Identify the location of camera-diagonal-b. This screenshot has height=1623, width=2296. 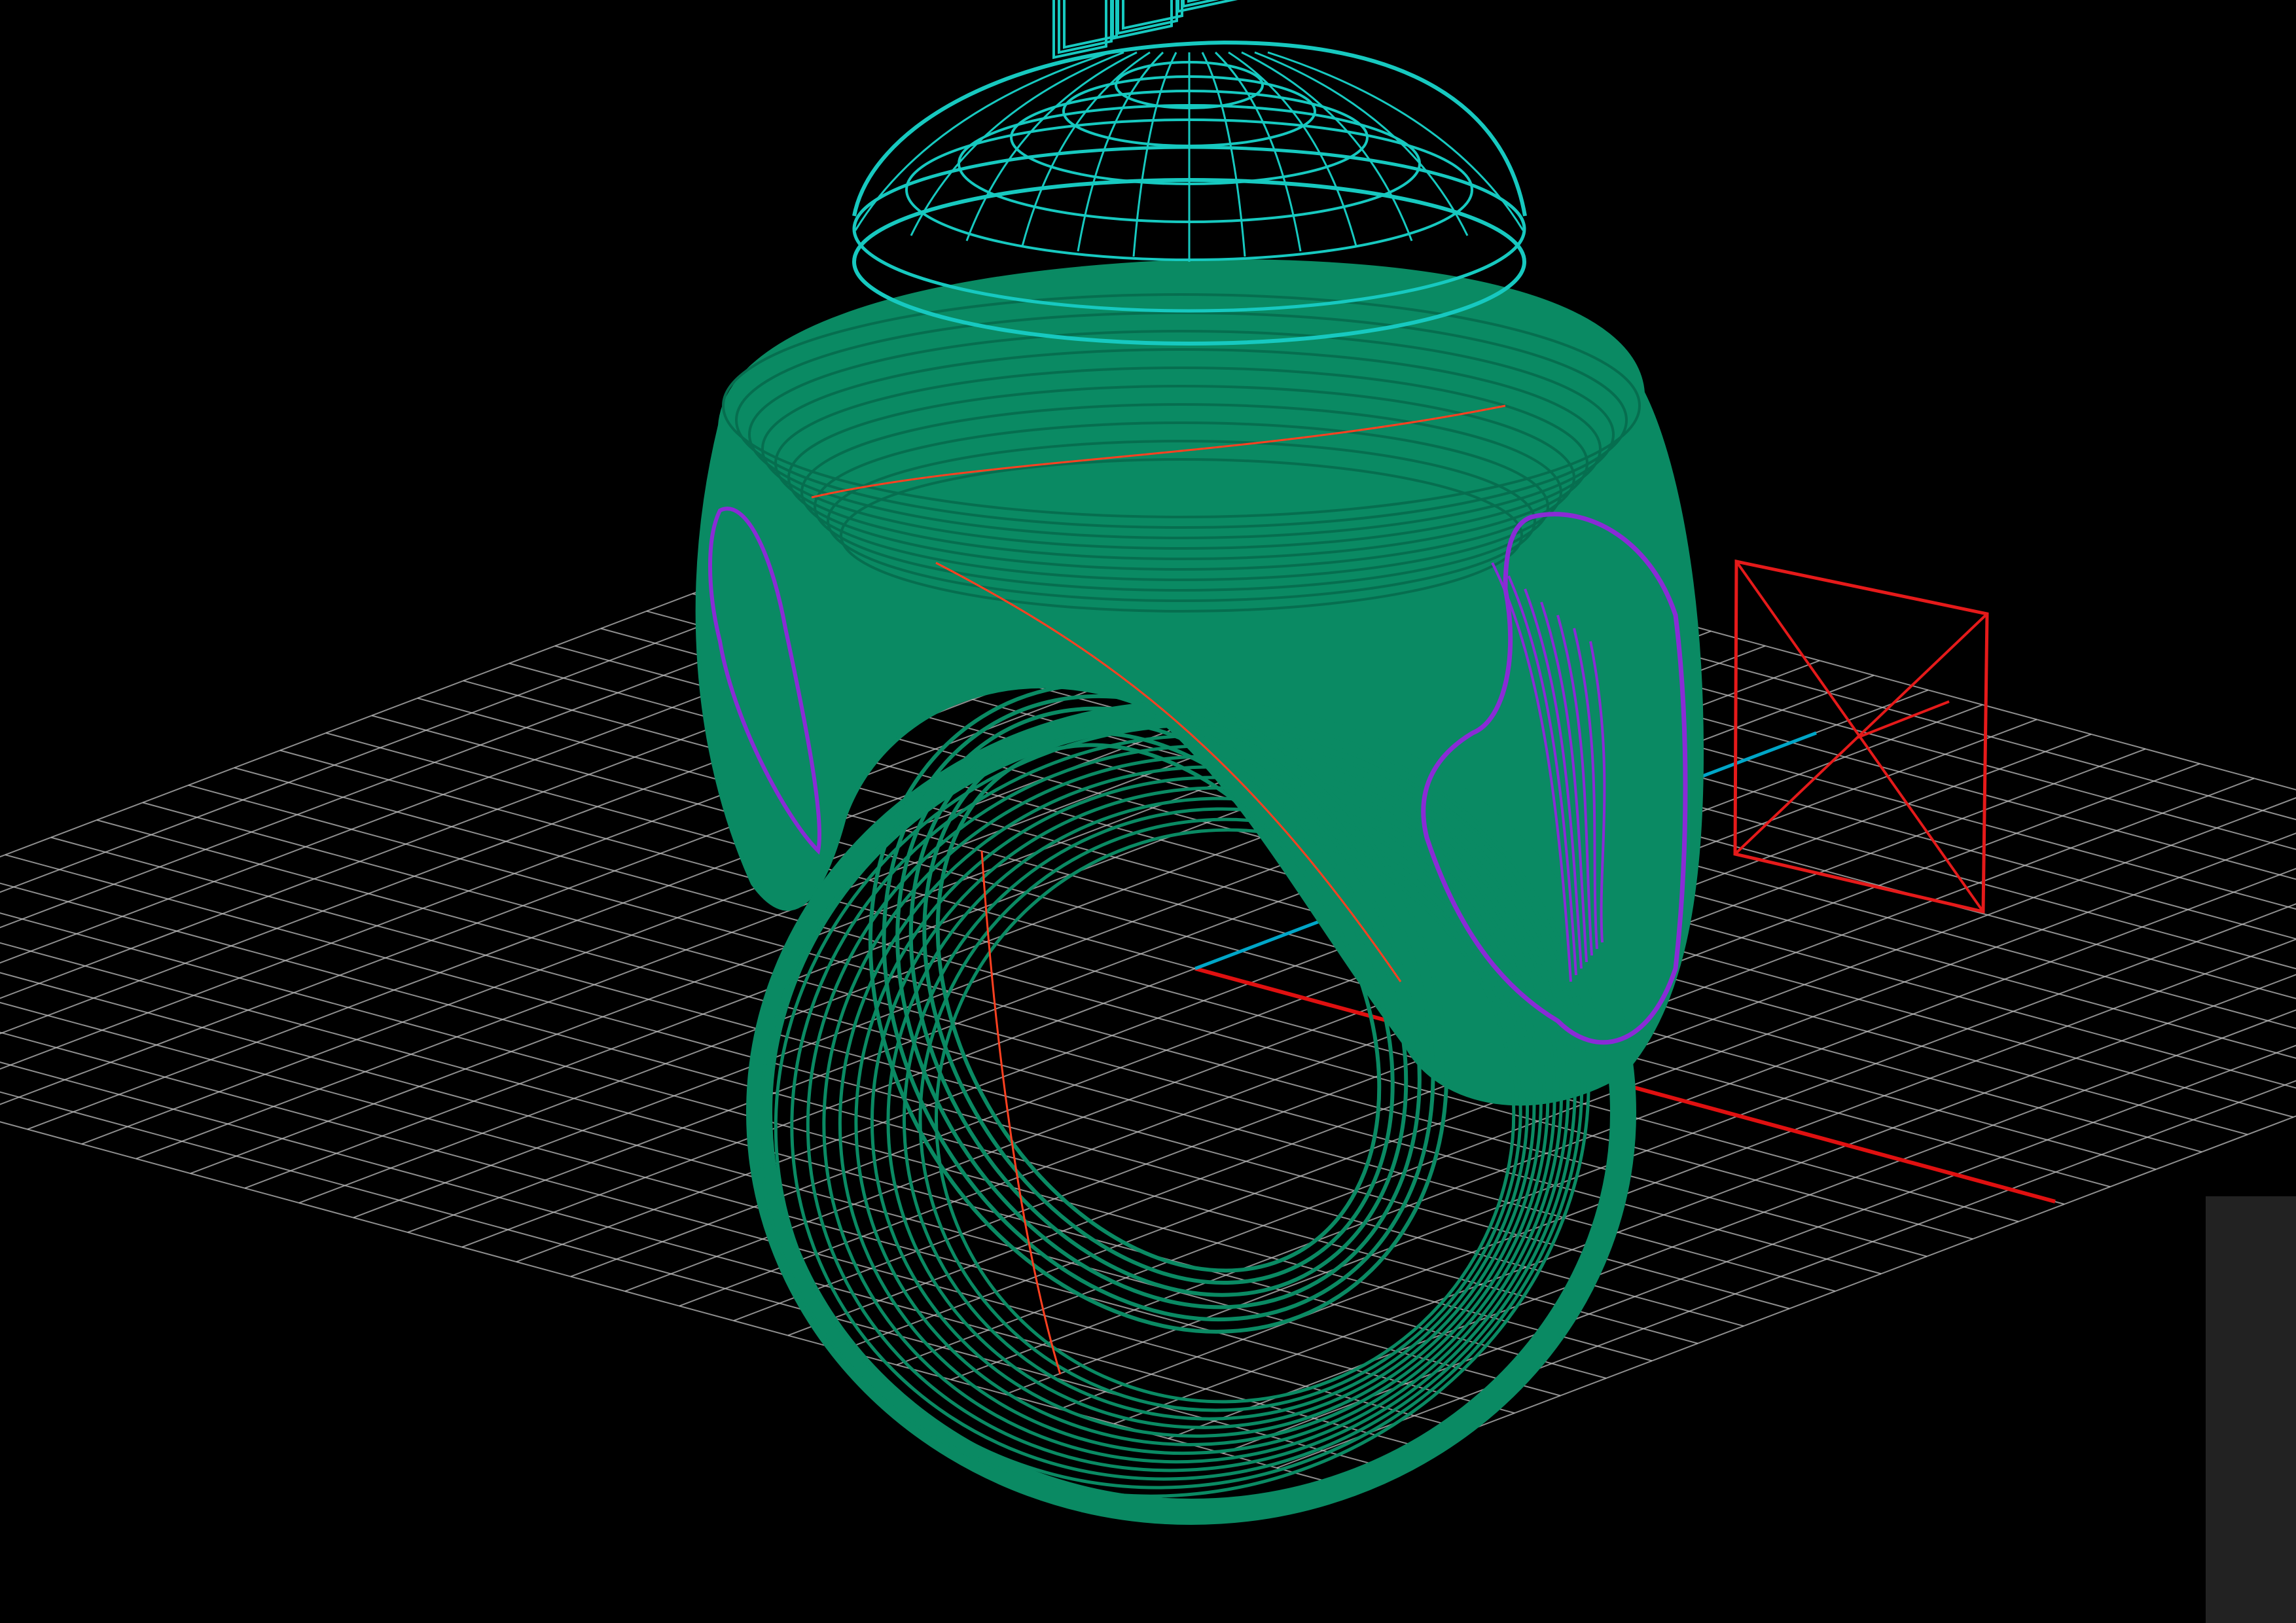
(1861, 734).